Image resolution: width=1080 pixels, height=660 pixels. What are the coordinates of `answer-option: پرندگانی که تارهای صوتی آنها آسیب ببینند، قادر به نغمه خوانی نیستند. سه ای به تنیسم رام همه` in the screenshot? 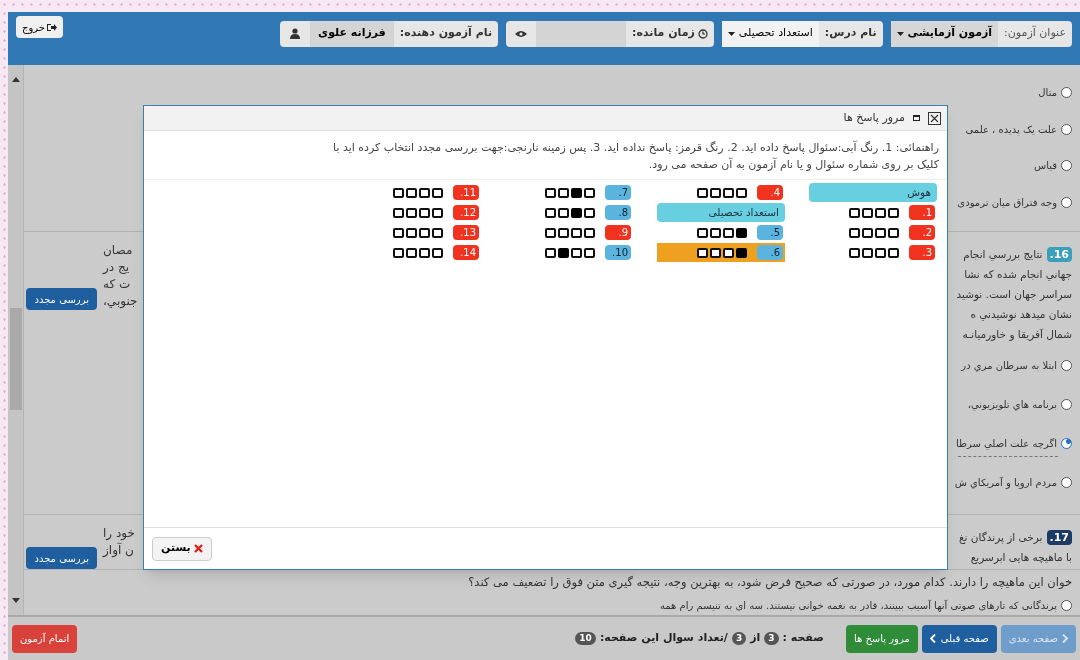 It's located at (858, 605).